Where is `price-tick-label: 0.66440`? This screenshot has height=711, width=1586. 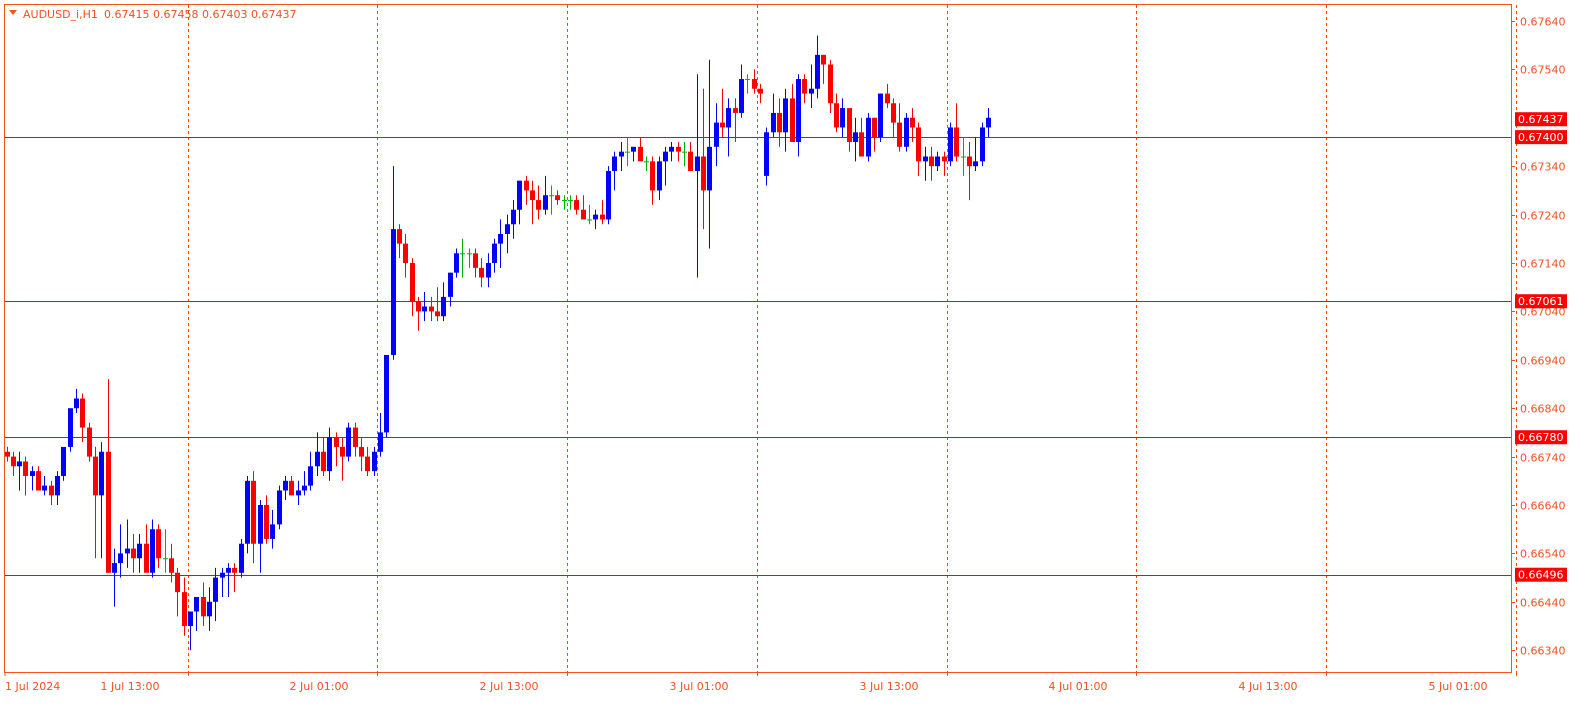
price-tick-label: 0.66440 is located at coordinates (1543, 603).